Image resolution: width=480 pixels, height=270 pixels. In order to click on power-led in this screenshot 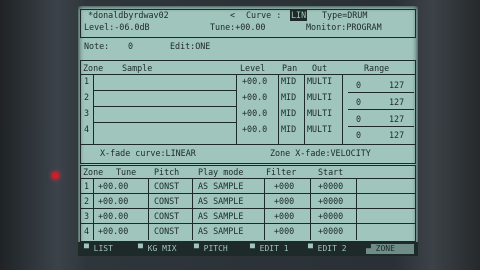, I will do `click(55, 175)`.